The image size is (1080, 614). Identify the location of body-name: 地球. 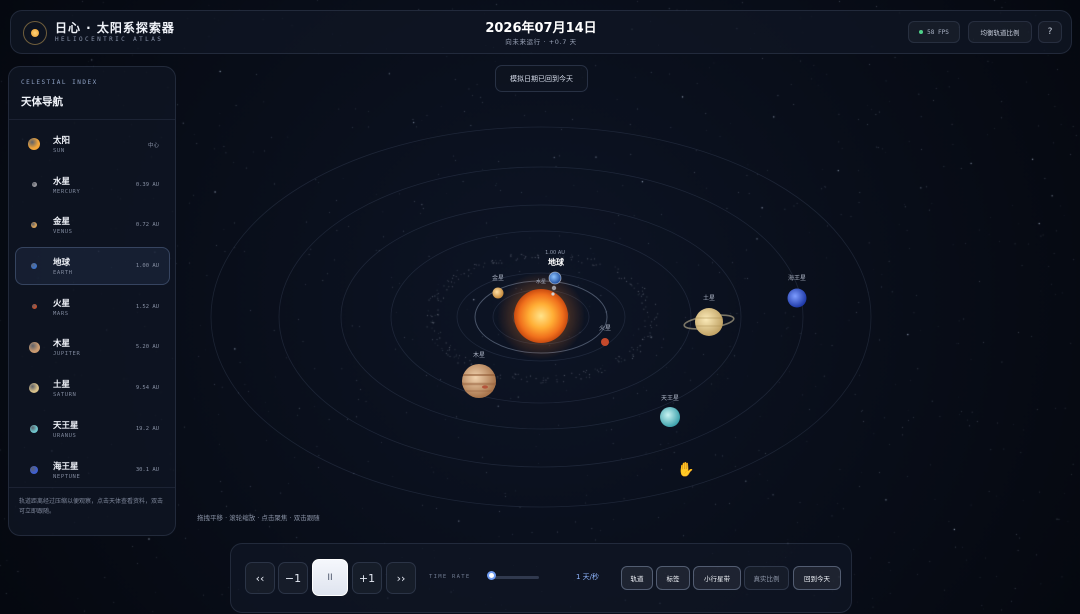
(62, 263).